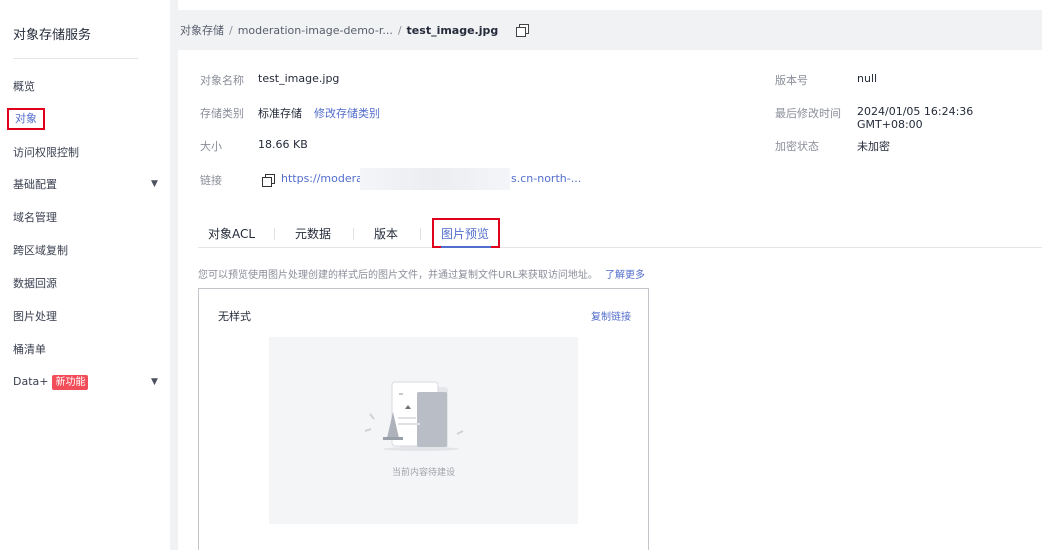 The width and height of the screenshot is (1042, 550). I want to click on redacted-area, so click(435, 179).